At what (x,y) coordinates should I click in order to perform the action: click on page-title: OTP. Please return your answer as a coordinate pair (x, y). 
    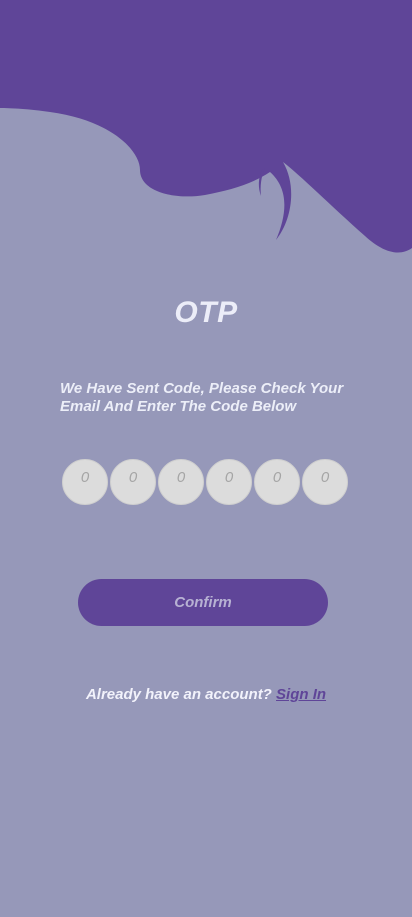
    Looking at the image, I should click on (206, 312).